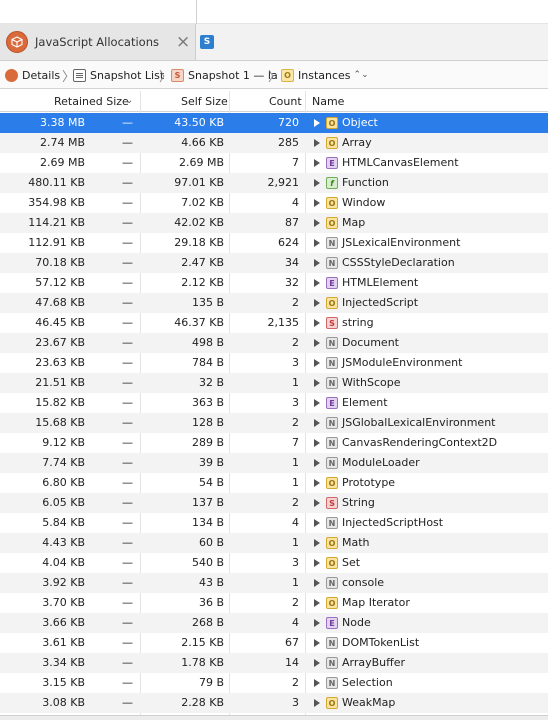 This screenshot has height=720, width=548. I want to click on table-row: 46.45 KB — 46.37 KB 2,135 Sstring, so click(274, 323).